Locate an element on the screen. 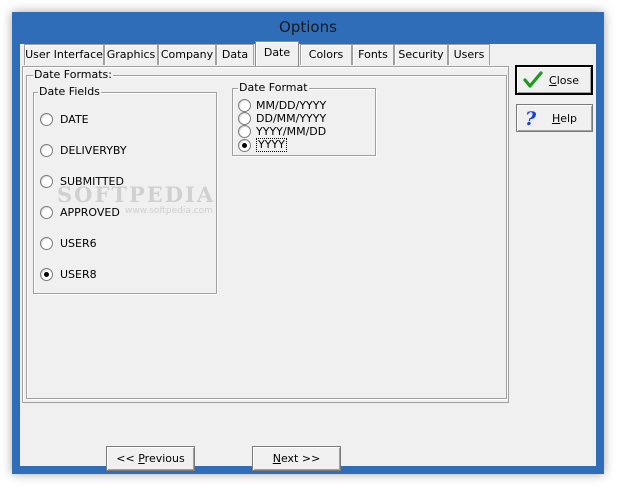 Image resolution: width=623 pixels, height=492 pixels. date-field-option-deliveryby: DELIVERYBY is located at coordinates (83, 150).